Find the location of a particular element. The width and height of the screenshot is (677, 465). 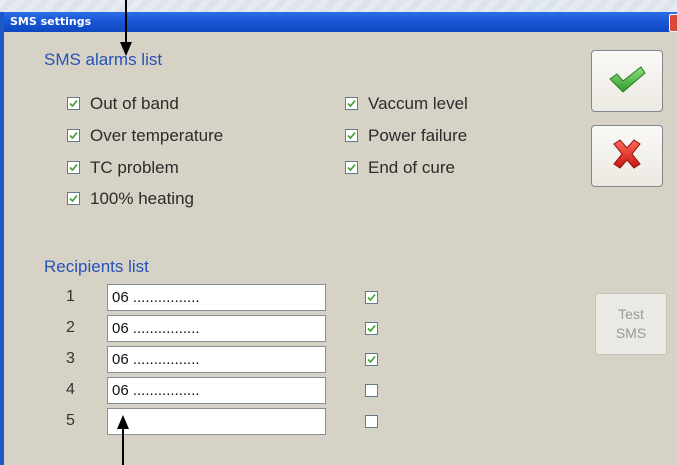

label-100-heating: 100% heating is located at coordinates (142, 198).